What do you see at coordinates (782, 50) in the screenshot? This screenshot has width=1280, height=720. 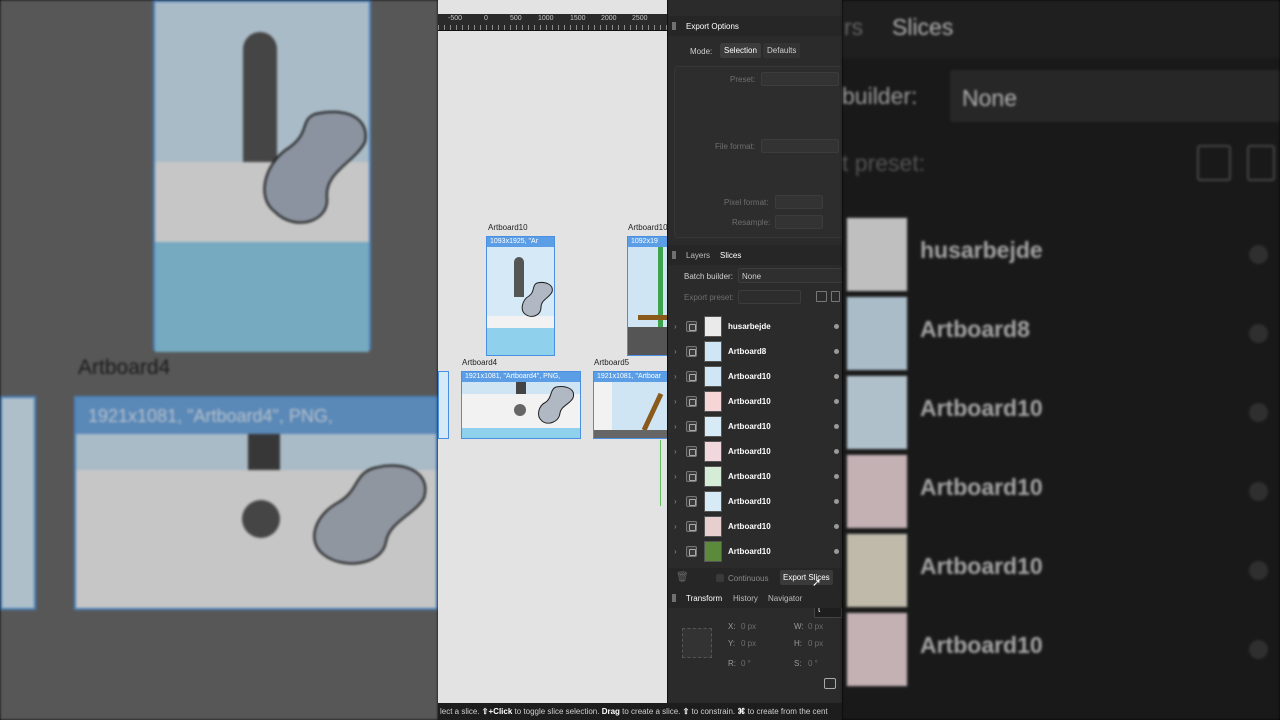 I see `mode-defaults-button: Defaults` at bounding box center [782, 50].